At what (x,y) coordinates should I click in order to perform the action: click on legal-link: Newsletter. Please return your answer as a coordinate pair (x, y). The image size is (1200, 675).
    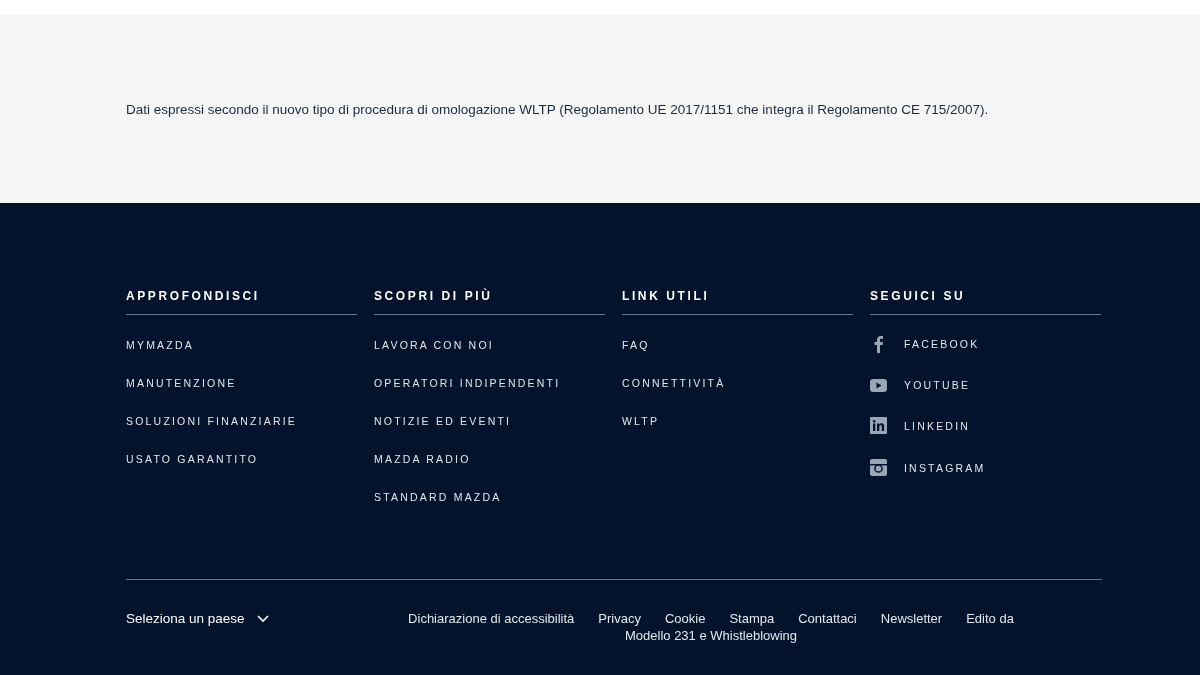
    Looking at the image, I should click on (911, 619).